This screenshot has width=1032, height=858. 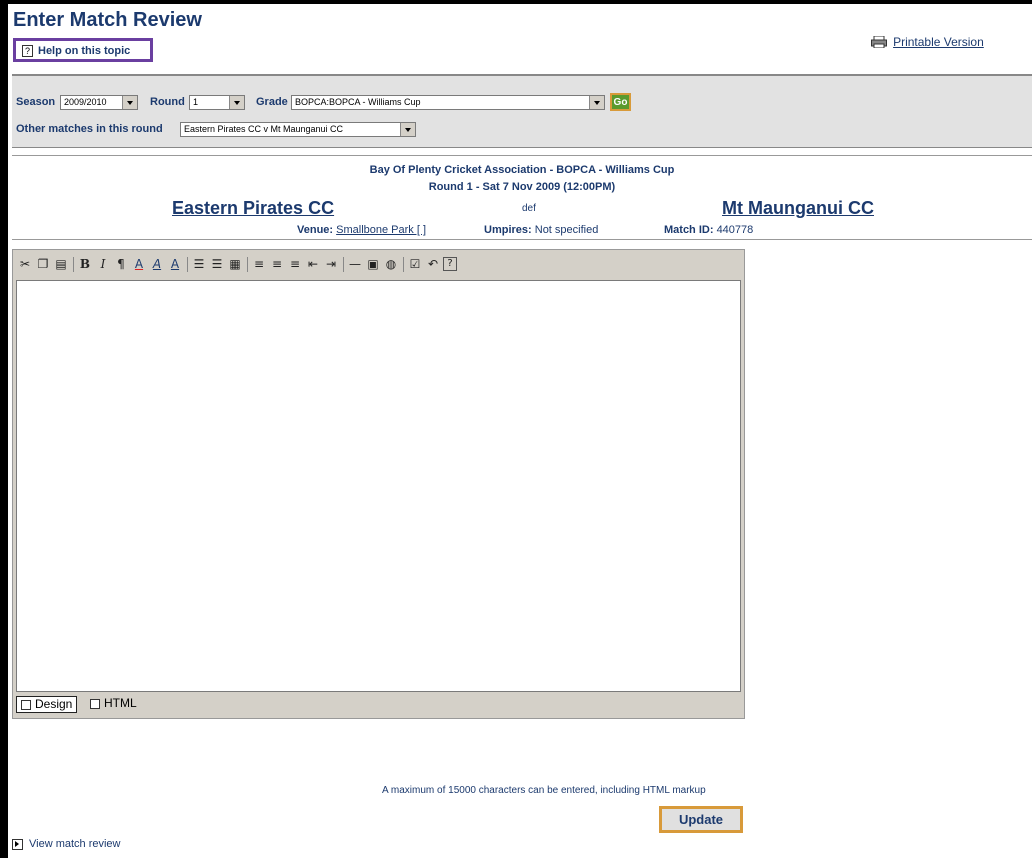 I want to click on tab-html-label: HTML, so click(x=120, y=703).